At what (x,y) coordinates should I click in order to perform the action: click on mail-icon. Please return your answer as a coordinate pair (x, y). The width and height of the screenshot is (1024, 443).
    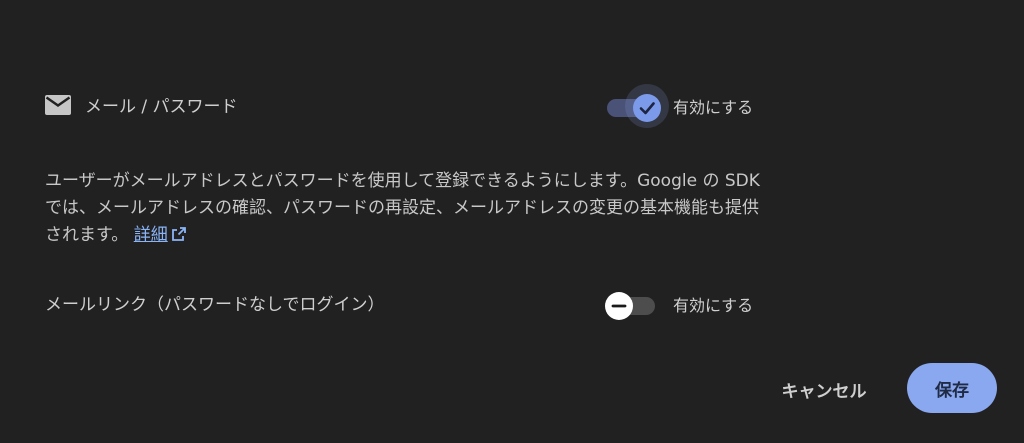
    Looking at the image, I should click on (58, 104).